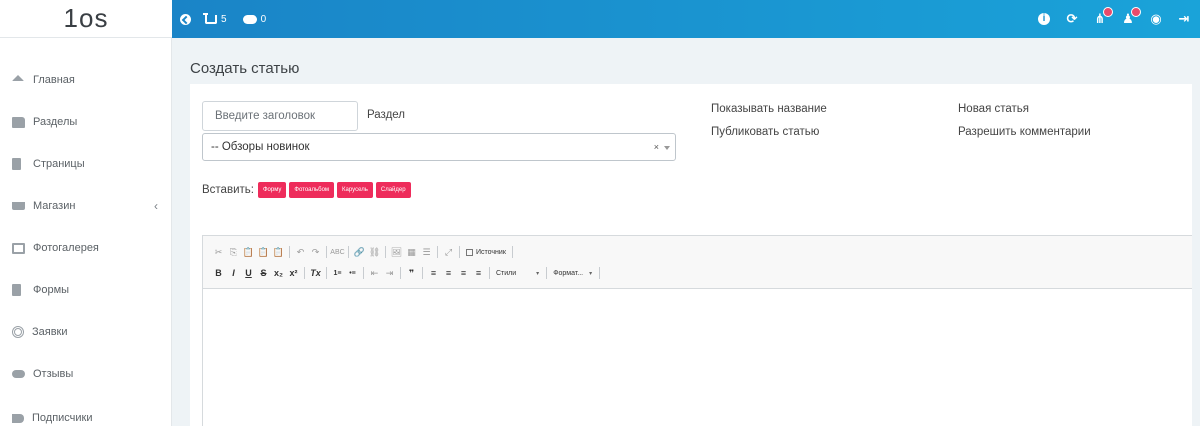 This screenshot has height=426, width=1200. What do you see at coordinates (518, 273) in the screenshot?
I see `styles-dropdown: Стили ▾` at bounding box center [518, 273].